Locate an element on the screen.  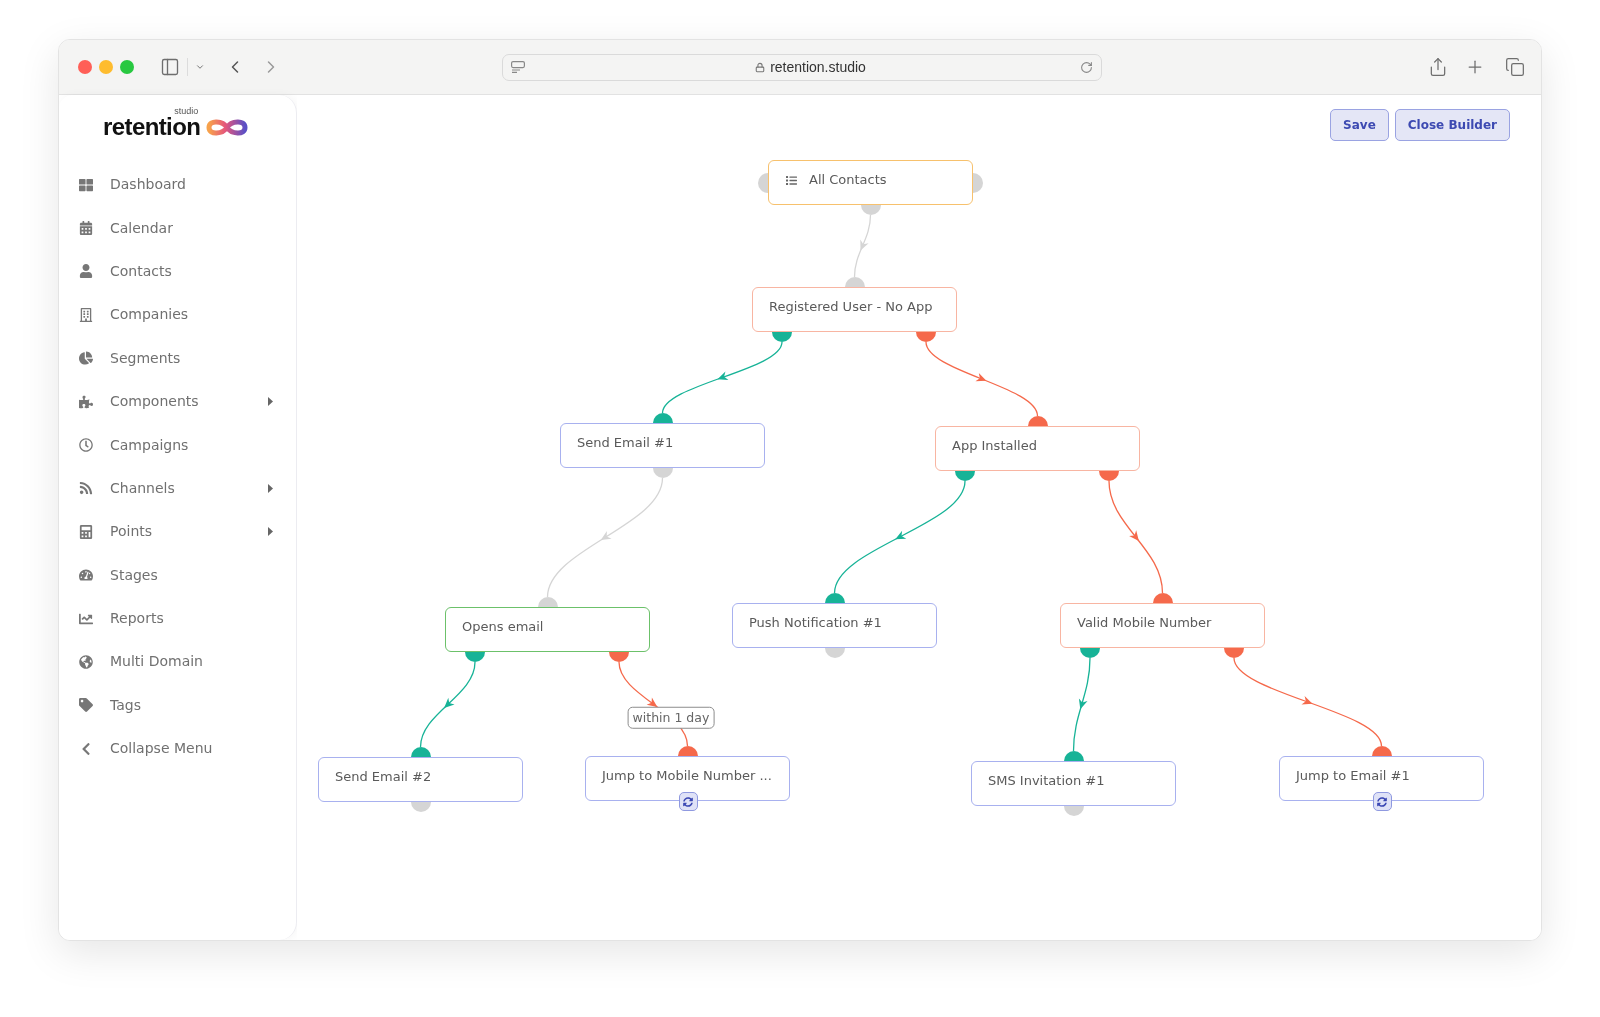
flow-node: Opens email is located at coordinates (547, 629).